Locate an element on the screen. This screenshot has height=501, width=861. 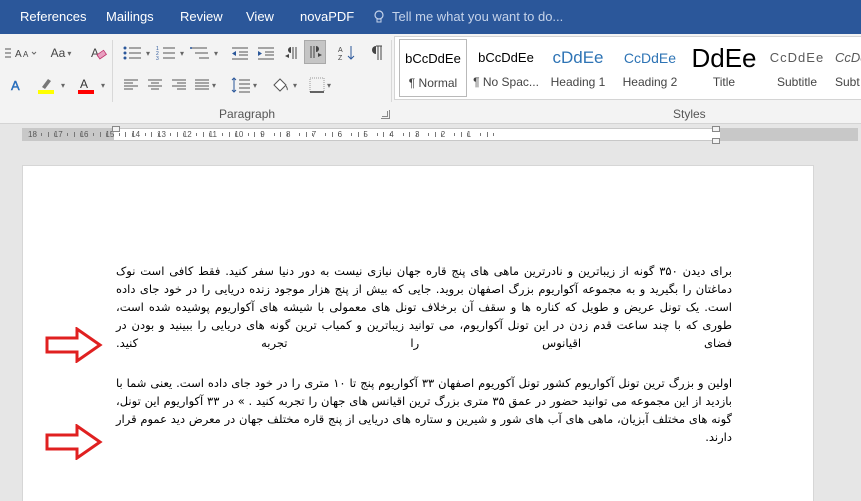
increase-indent-button is located at coordinates (266, 53).